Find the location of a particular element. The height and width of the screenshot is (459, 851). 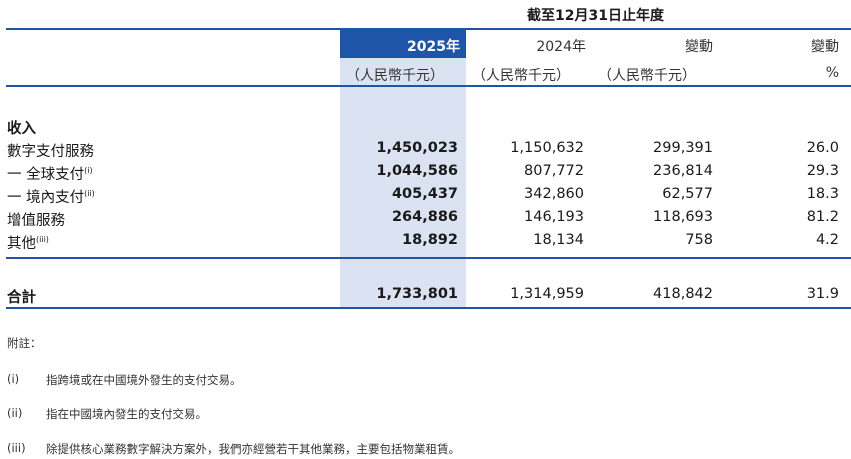

cell-2024: 342,860 is located at coordinates (554, 194).